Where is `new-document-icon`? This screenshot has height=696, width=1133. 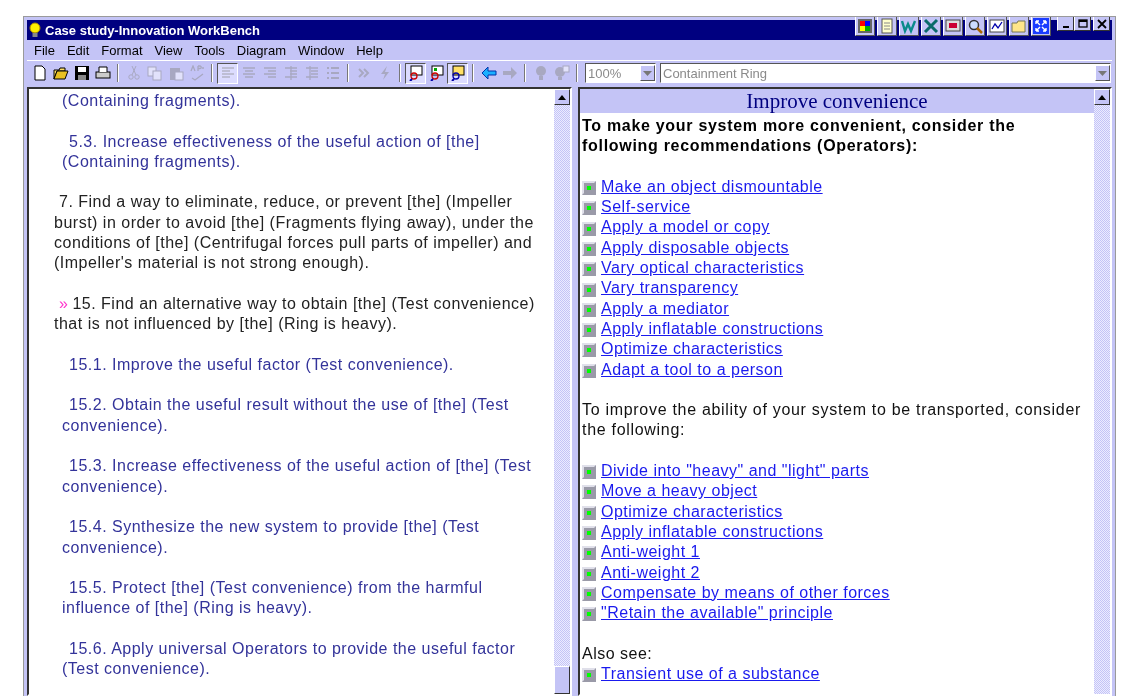
new-document-icon is located at coordinates (39, 73).